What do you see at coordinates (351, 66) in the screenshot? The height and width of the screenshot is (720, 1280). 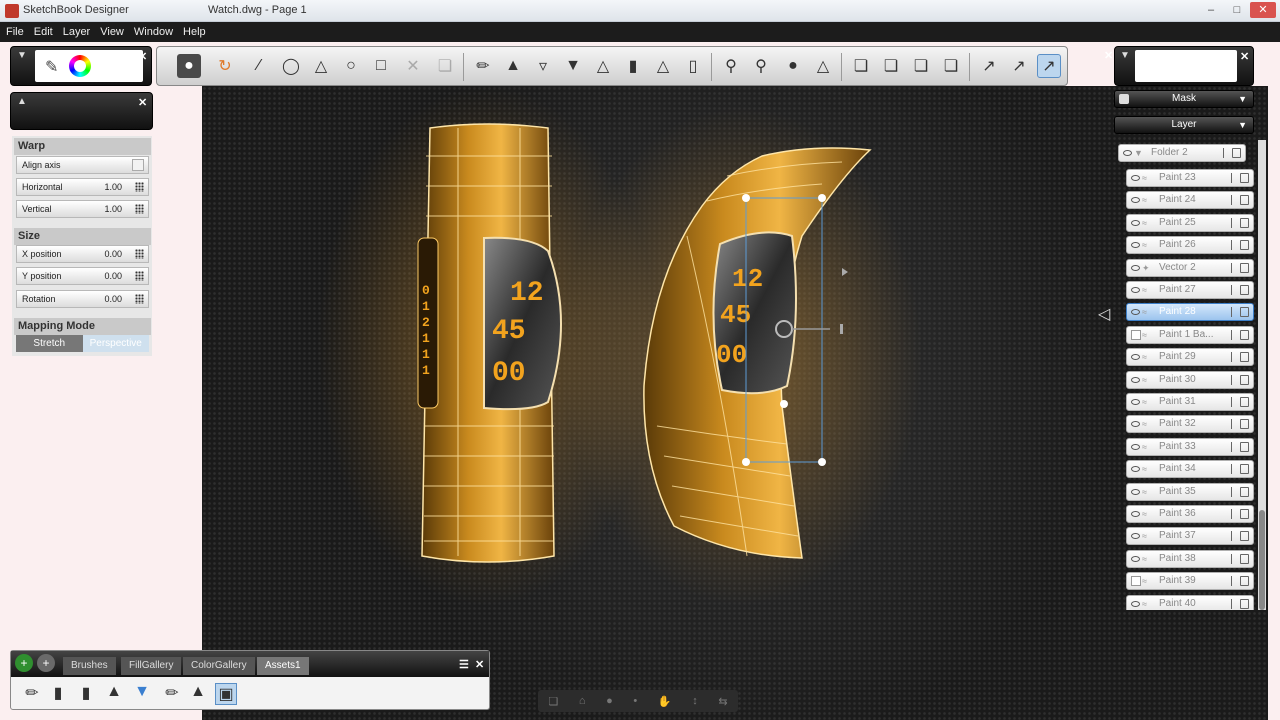 I see `ellipse-select-icon: ○` at bounding box center [351, 66].